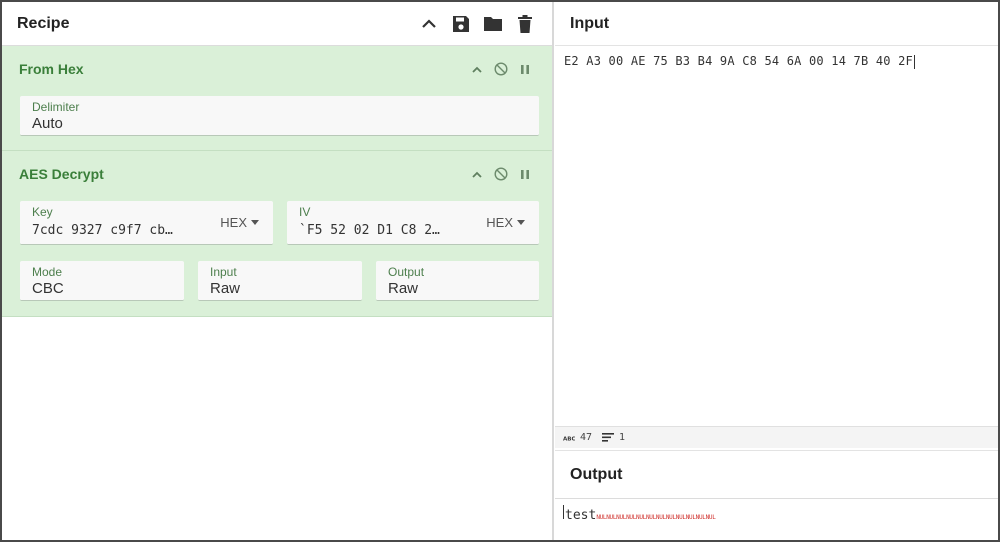  Describe the element at coordinates (225, 288) in the screenshot. I see `input-format-value: Raw` at that location.